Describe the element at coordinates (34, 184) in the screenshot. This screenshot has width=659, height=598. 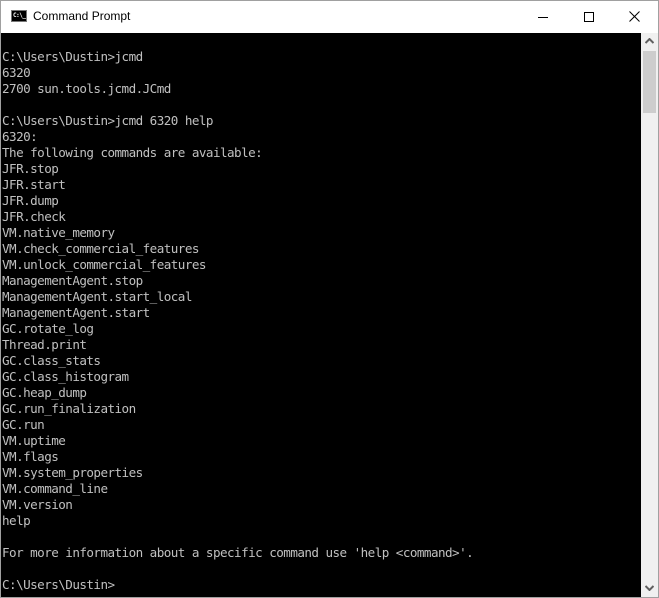
I see `console-line: JFR.start` at that location.